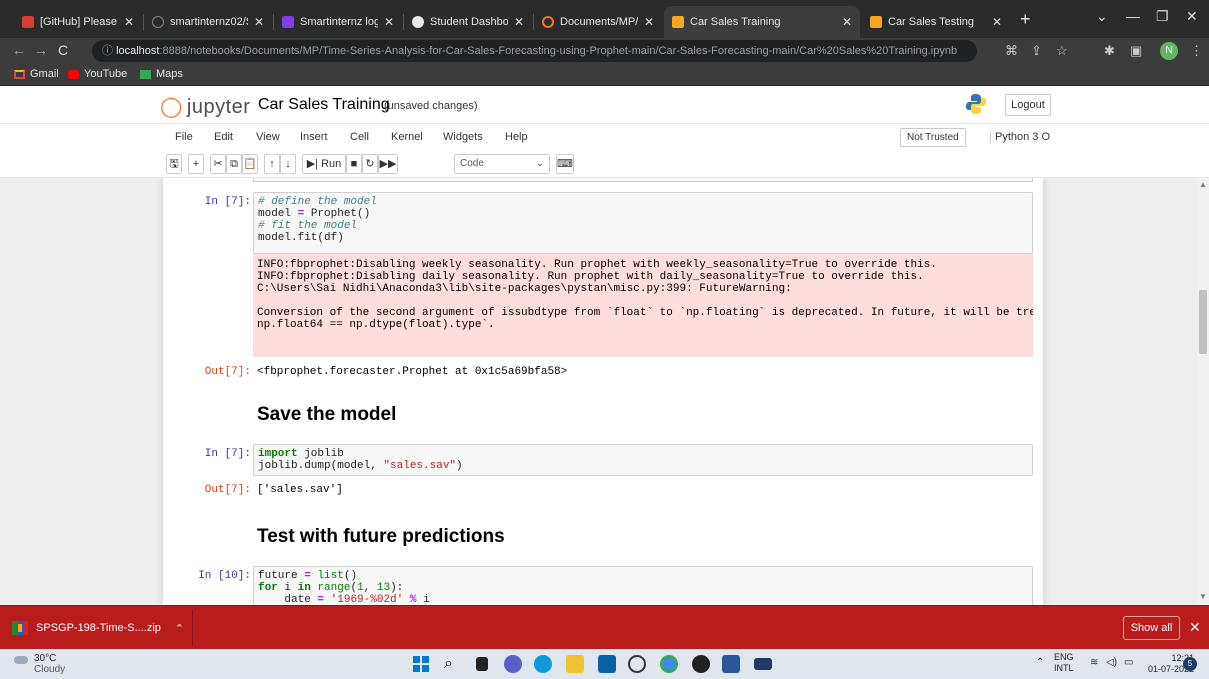 The width and height of the screenshot is (1209, 679). Describe the element at coordinates (637, 664) in the screenshot. I see `dell-icon` at that location.